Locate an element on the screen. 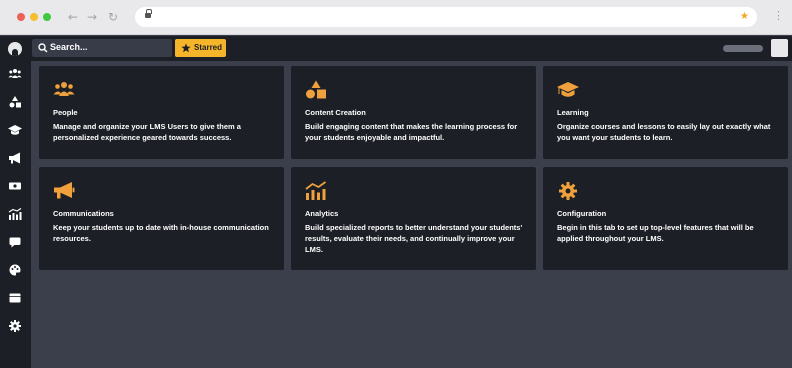  sidebar-item-analytics is located at coordinates (15, 214).